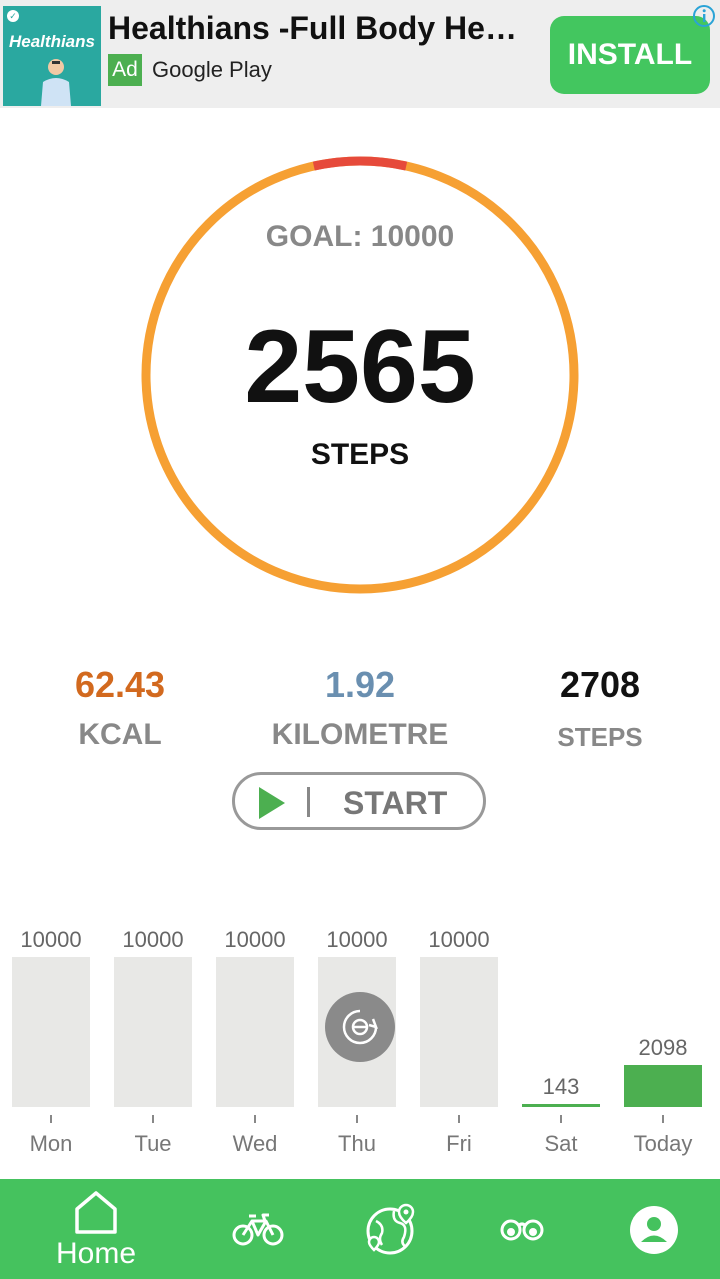 The width and height of the screenshot is (720, 1279). What do you see at coordinates (125, 70) in the screenshot?
I see `ad-tag: Ad` at bounding box center [125, 70].